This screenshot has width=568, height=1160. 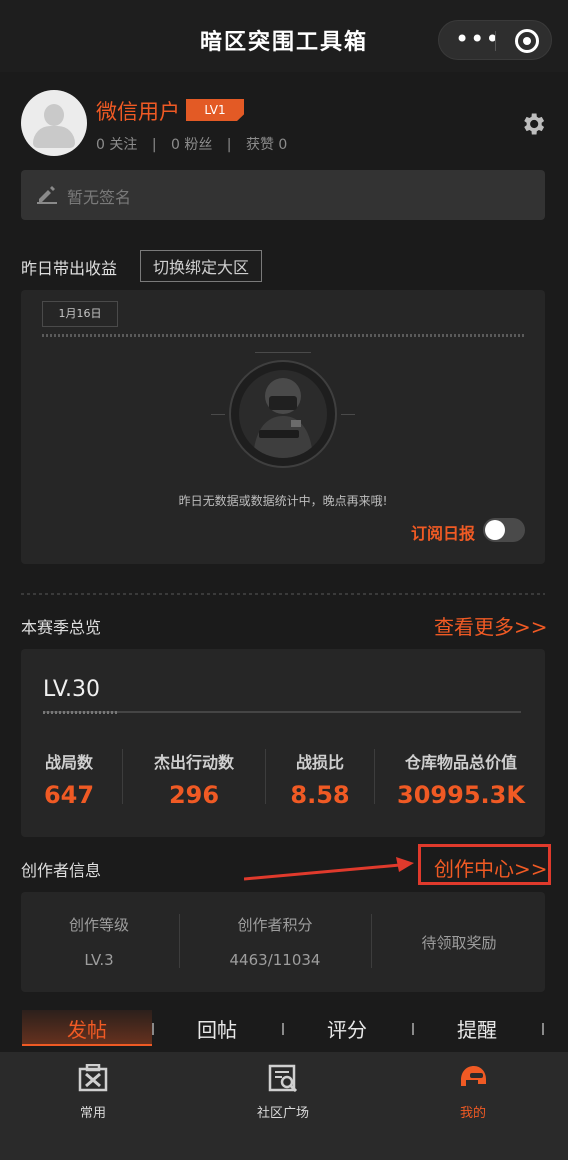 I want to click on yesterday-earnings-label: 昨日带出收益, so click(x=69, y=268).